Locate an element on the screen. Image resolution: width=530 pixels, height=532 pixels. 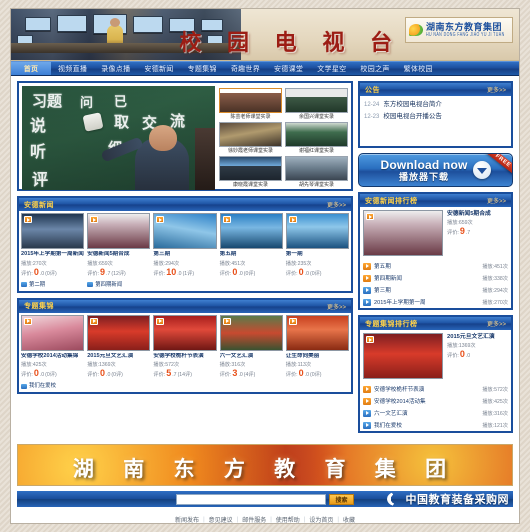
video-card: 安德学校2014活动集锦 播放:425次 评价: 0.0 (0评) 我们在爱校 is located at coordinates (53, 352).